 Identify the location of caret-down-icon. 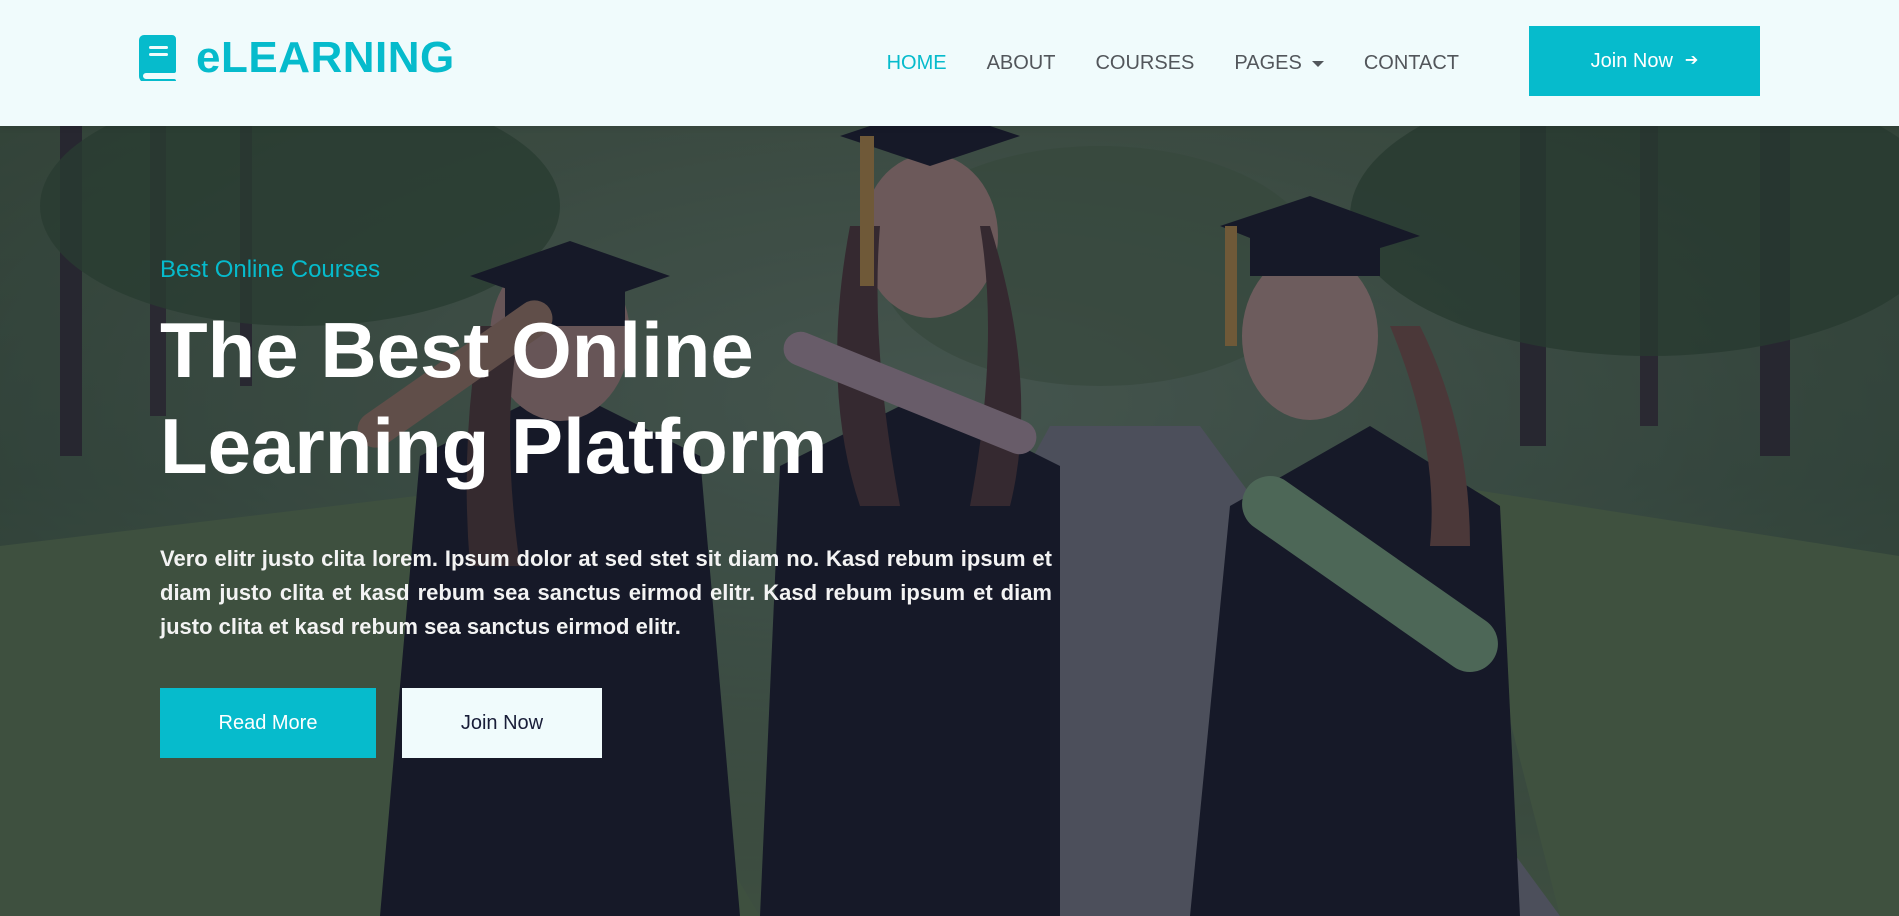
(1317, 64).